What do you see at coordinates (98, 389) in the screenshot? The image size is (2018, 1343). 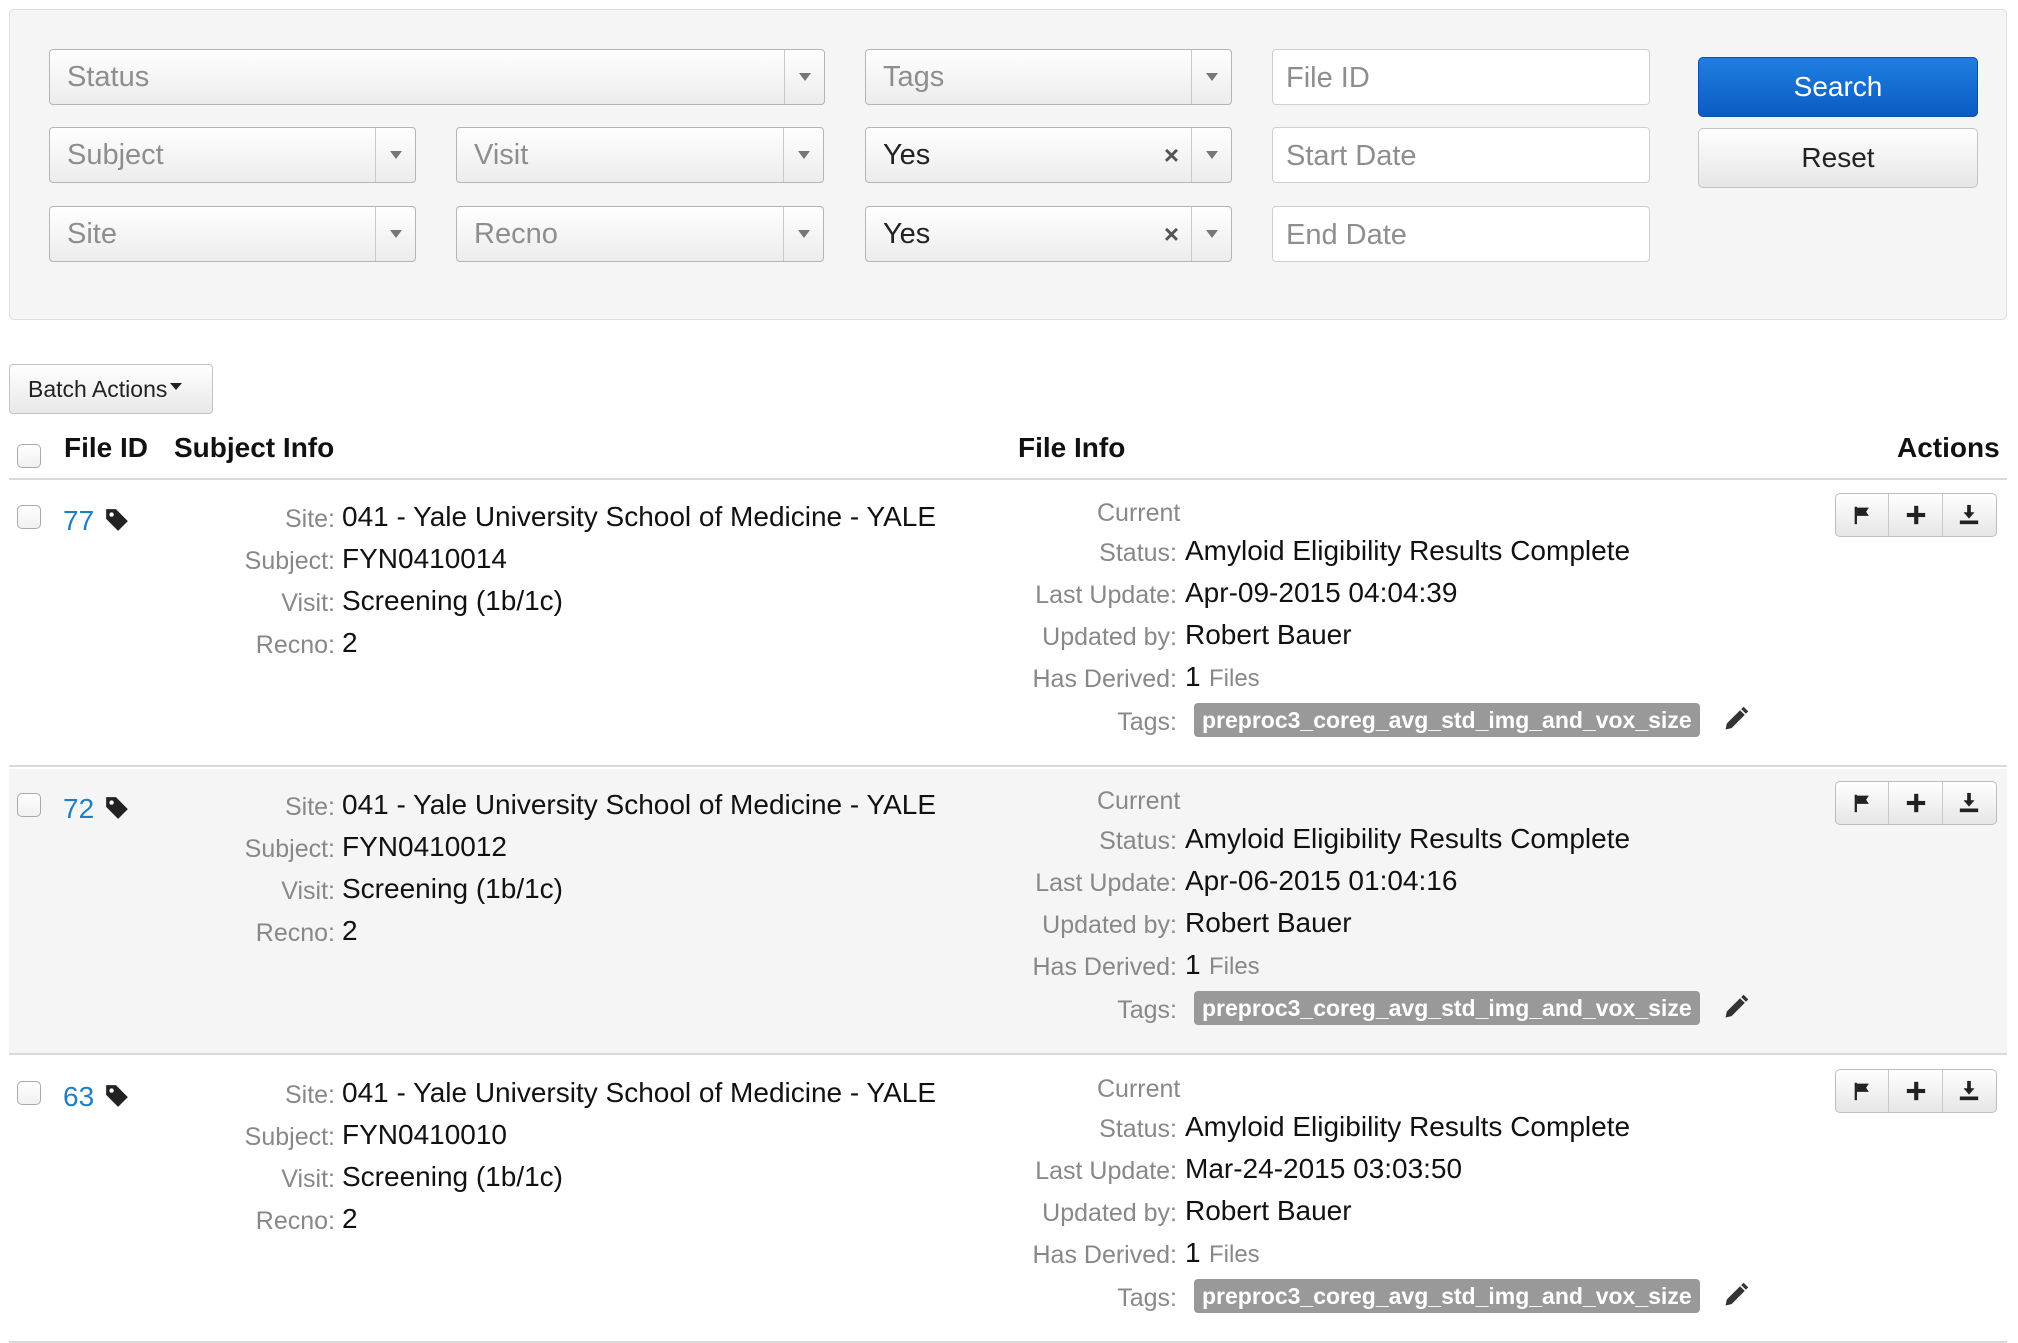 I see `batch-actions-label: Batch Actions` at bounding box center [98, 389].